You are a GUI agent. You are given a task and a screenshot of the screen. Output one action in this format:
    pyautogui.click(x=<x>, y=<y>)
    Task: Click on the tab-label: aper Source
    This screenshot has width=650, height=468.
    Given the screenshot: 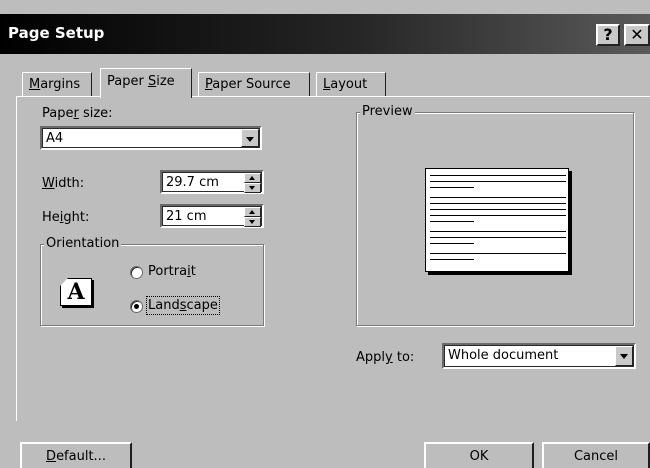 What is the action you would take?
    pyautogui.click(x=251, y=84)
    